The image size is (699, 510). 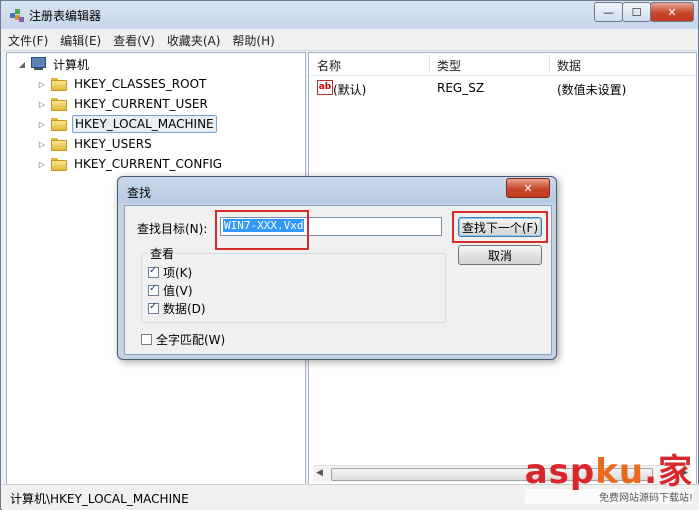 What do you see at coordinates (502, 64) in the screenshot?
I see `list-header: 名称 类型 数据` at bounding box center [502, 64].